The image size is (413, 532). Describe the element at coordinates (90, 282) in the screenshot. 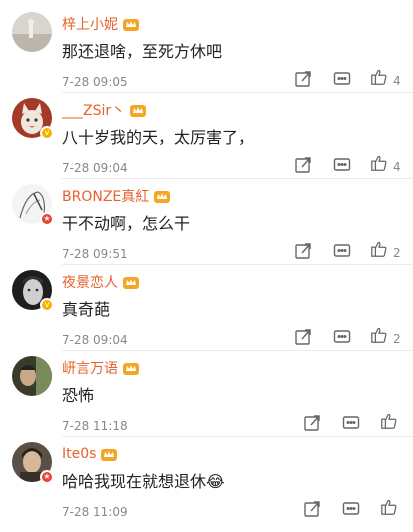

I see `username: 夜景恋人` at that location.